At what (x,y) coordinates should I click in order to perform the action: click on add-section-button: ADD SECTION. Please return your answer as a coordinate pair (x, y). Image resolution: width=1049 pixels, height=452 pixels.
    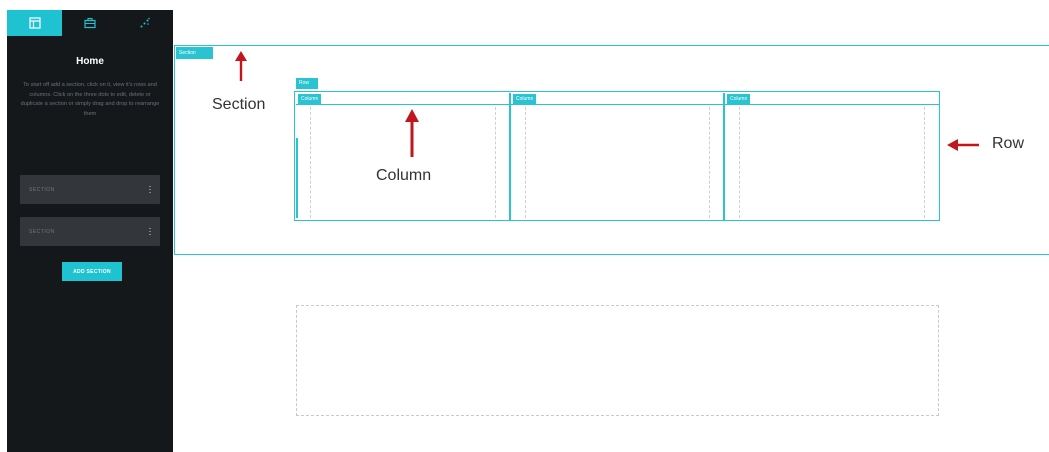
    Looking at the image, I should click on (92, 271).